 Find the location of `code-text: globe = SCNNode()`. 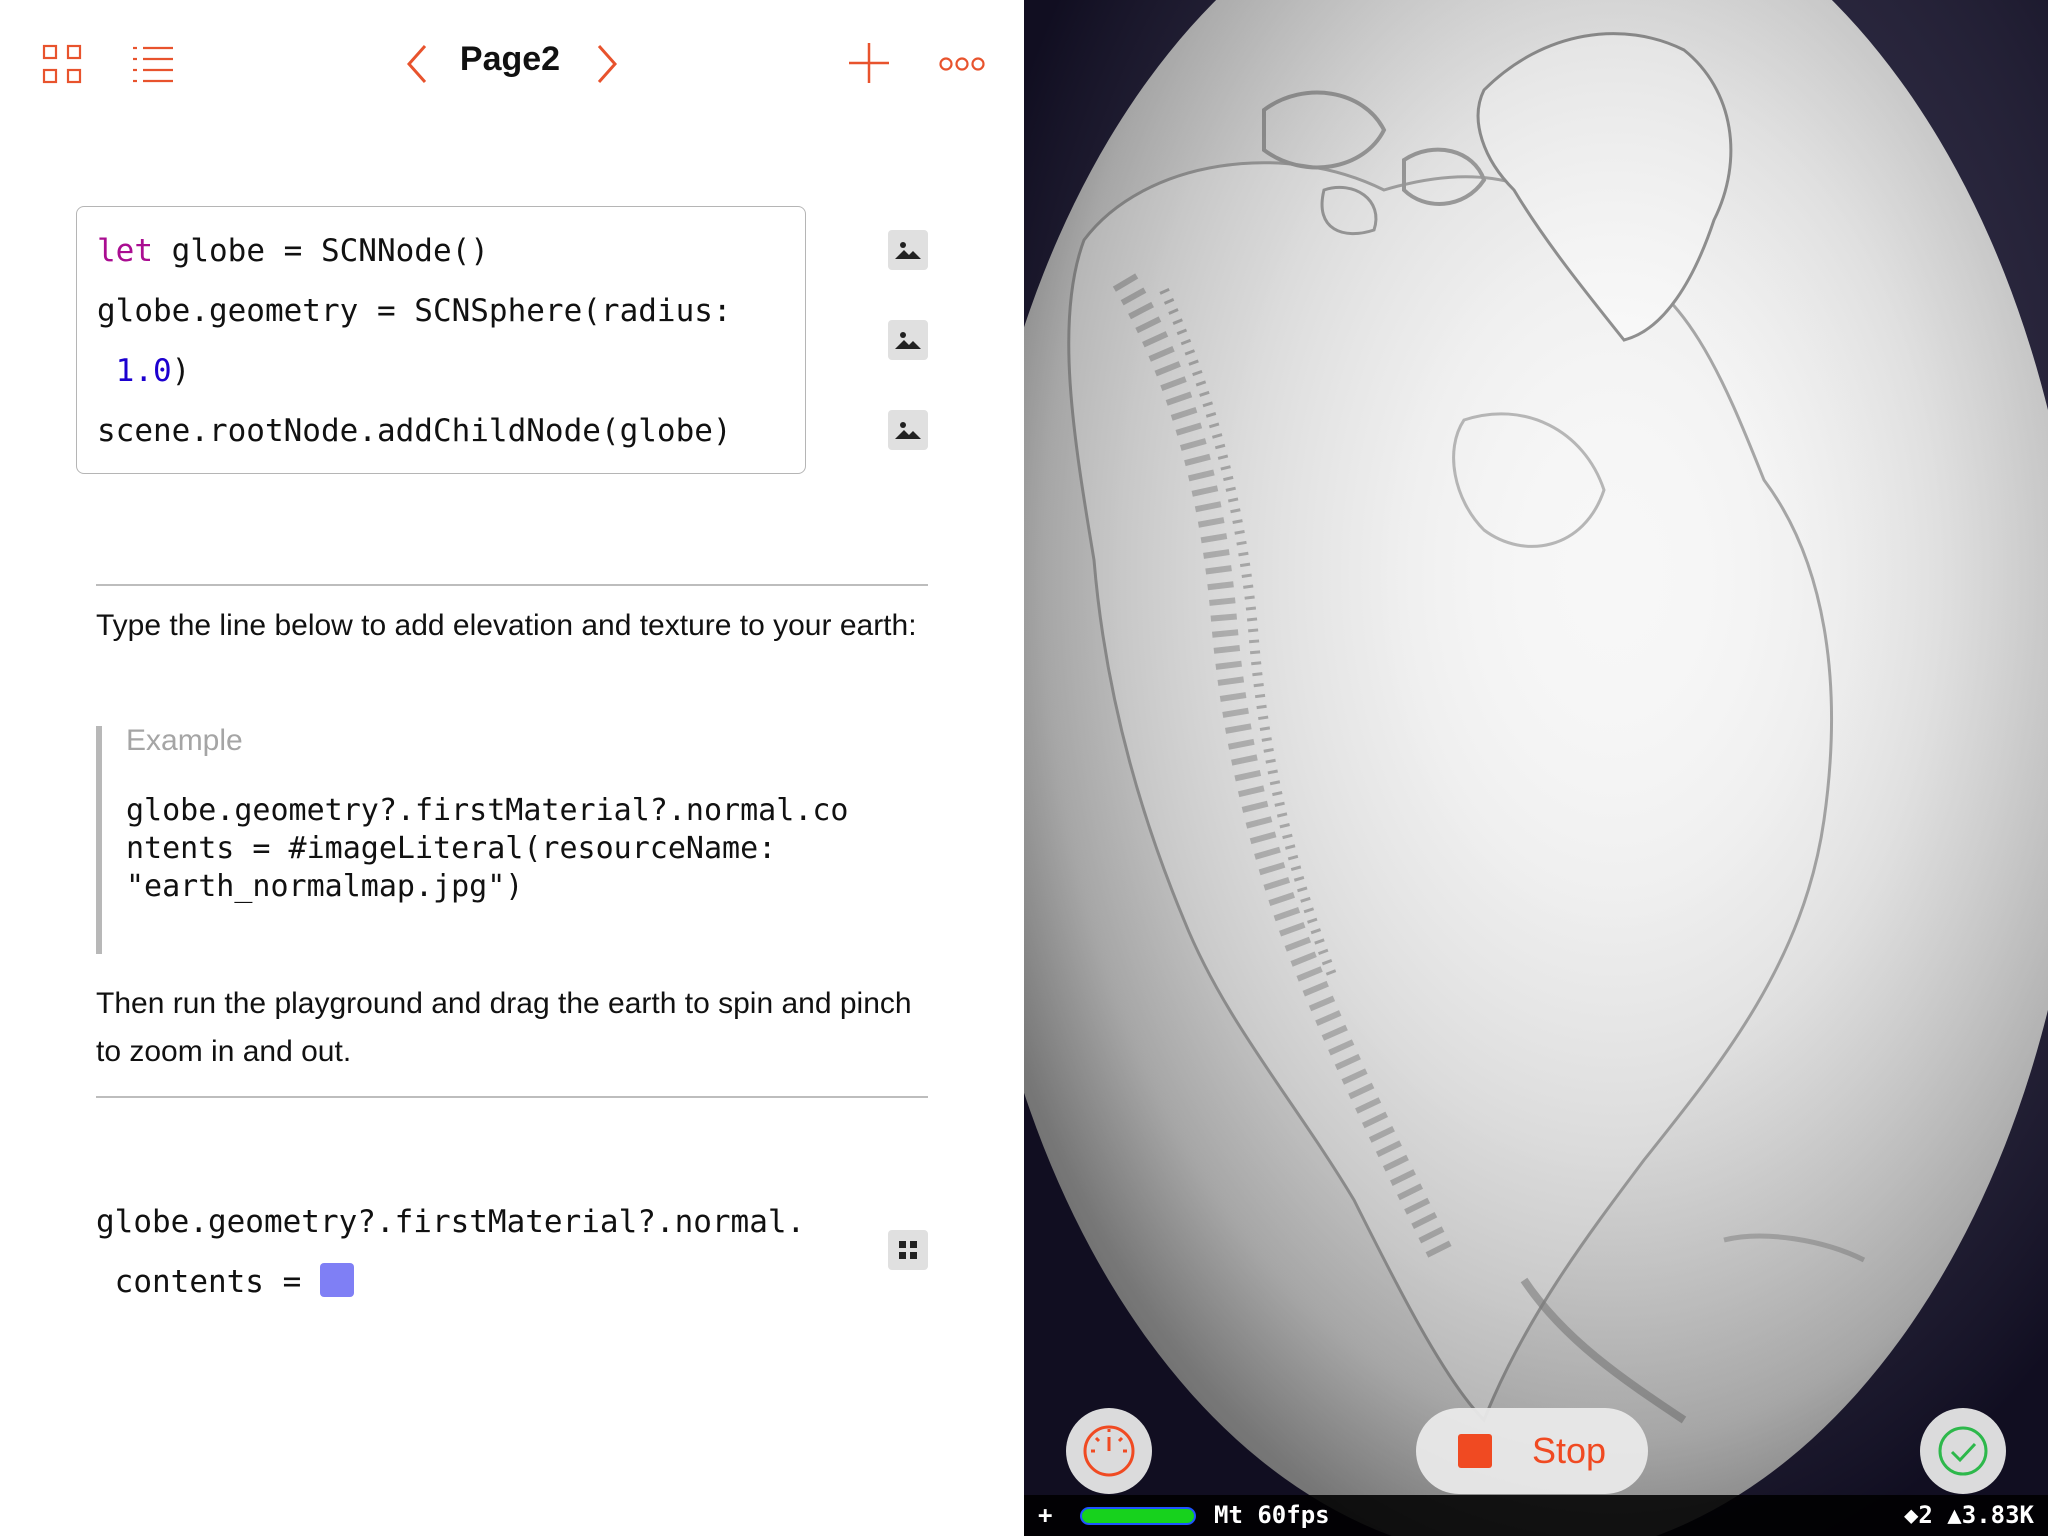

code-text: globe = SCNNode() is located at coordinates (321, 251).